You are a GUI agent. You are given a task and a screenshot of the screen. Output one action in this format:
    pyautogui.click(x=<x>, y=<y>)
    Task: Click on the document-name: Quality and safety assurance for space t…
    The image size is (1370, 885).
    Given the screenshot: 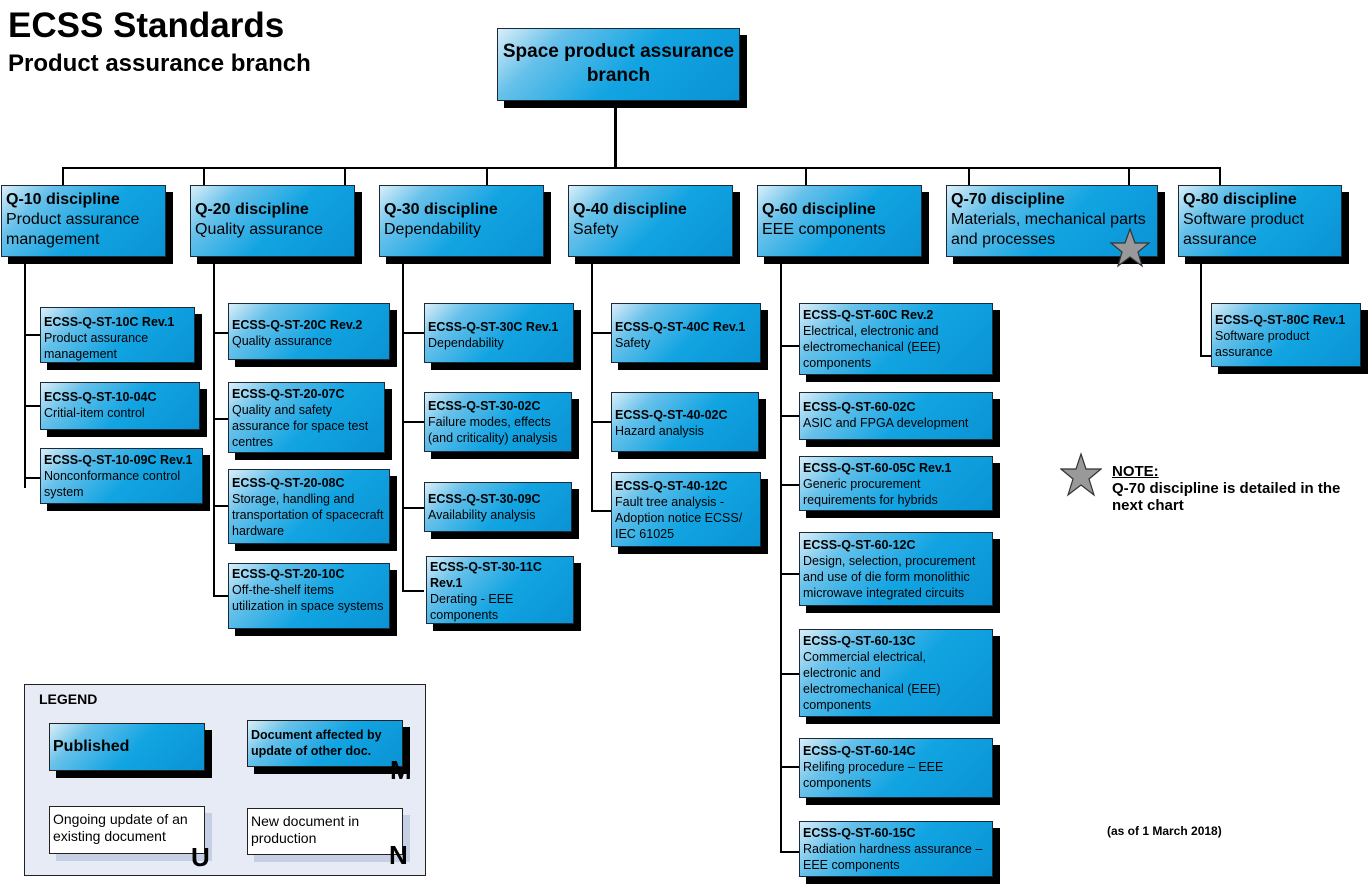 What is the action you would take?
    pyautogui.click(x=300, y=426)
    